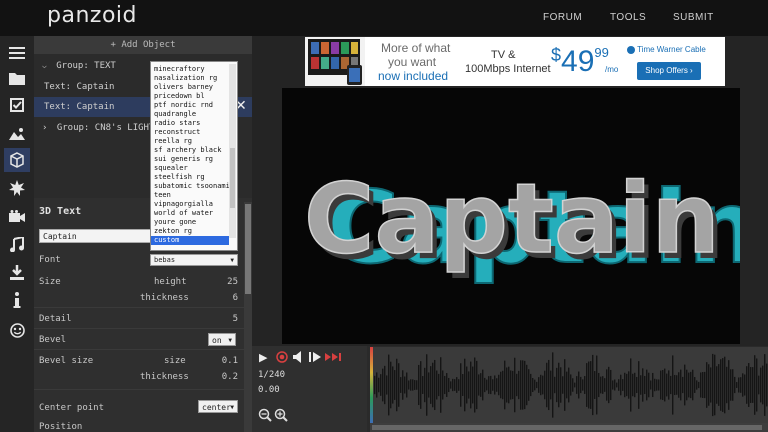 This screenshot has height=432, width=768. What do you see at coordinates (190, 105) in the screenshot?
I see `font-option: ptf nordic rnd` at bounding box center [190, 105].